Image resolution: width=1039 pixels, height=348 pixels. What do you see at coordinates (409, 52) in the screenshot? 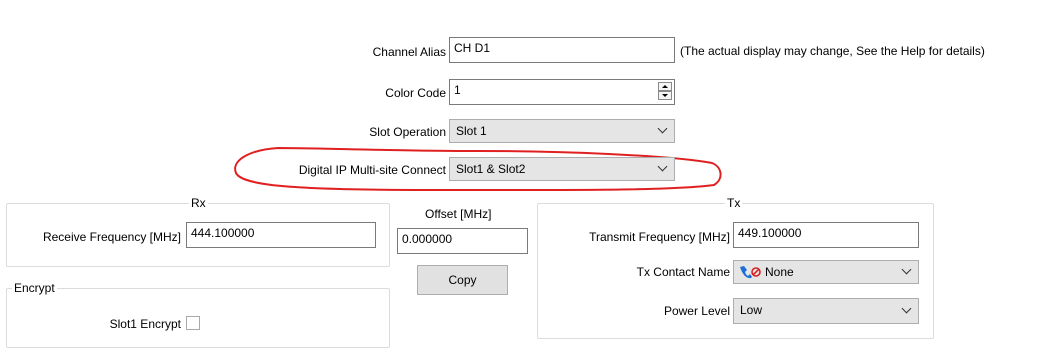
I see `channel-alias-label: Channel Alias` at bounding box center [409, 52].